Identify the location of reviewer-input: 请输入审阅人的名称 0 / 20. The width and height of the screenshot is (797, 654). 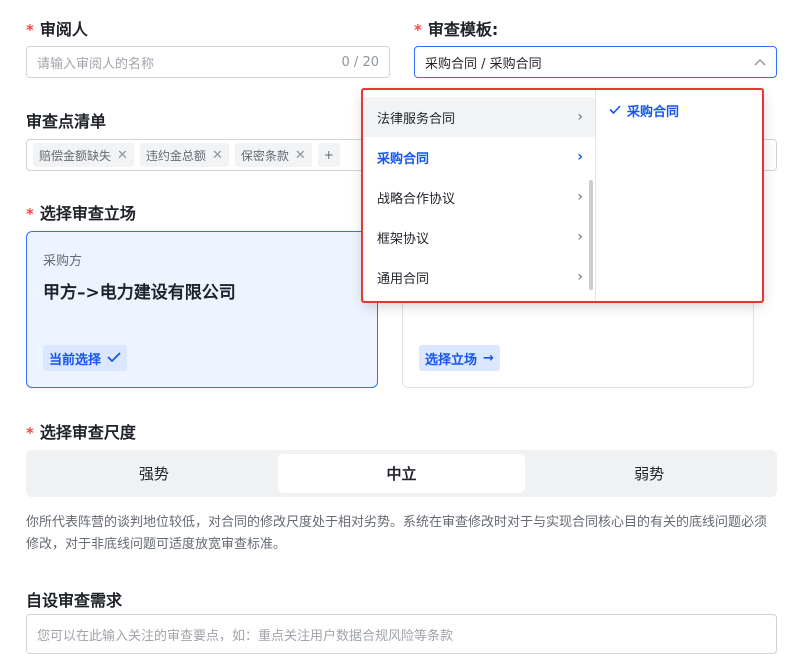
(208, 62).